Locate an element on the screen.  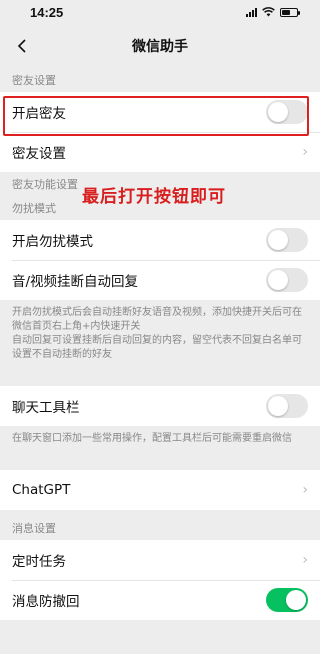
dnd-toggle is located at coordinates (287, 240).